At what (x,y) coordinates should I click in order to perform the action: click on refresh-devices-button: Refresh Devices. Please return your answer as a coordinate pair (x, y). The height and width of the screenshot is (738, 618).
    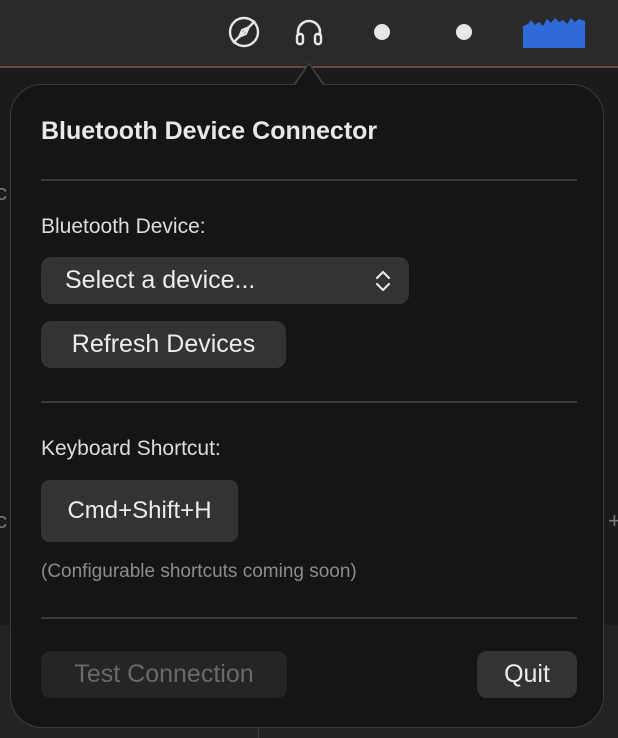
    Looking at the image, I should click on (163, 344).